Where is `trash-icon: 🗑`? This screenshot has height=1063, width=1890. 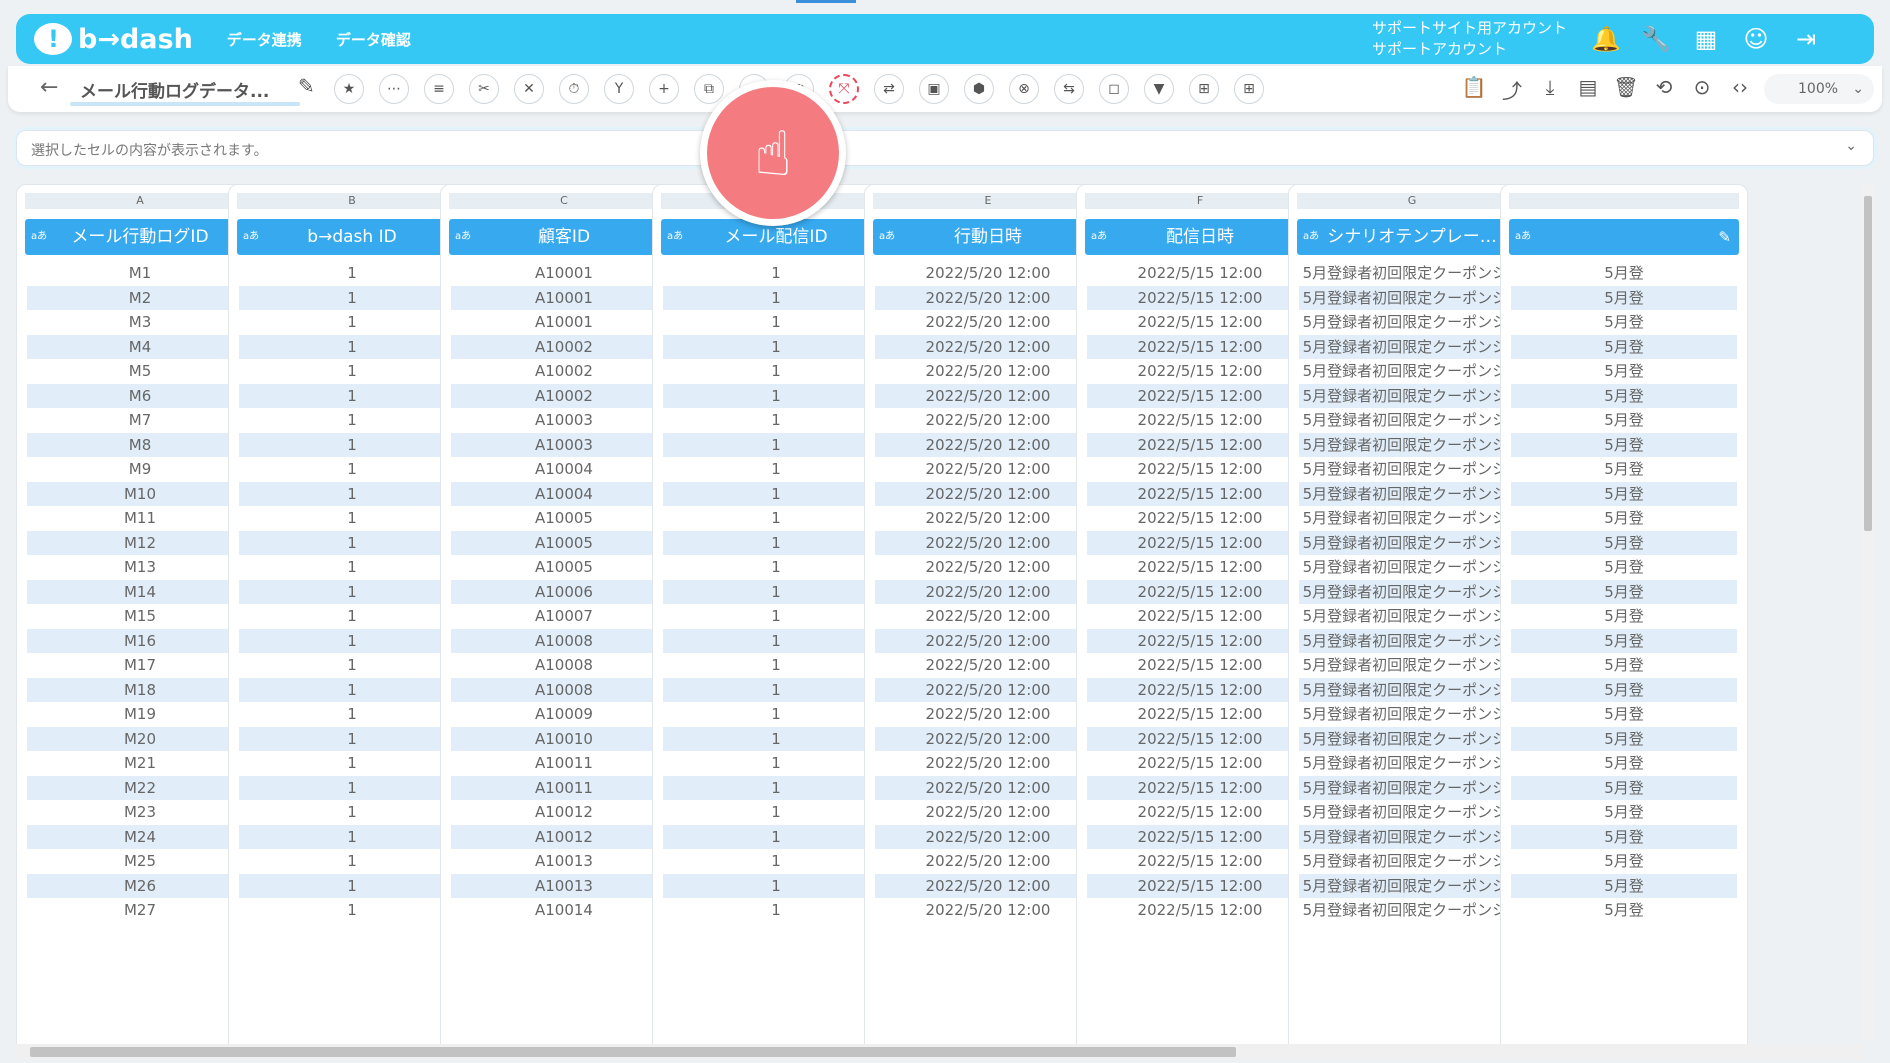
trash-icon: 🗑 is located at coordinates (1626, 89).